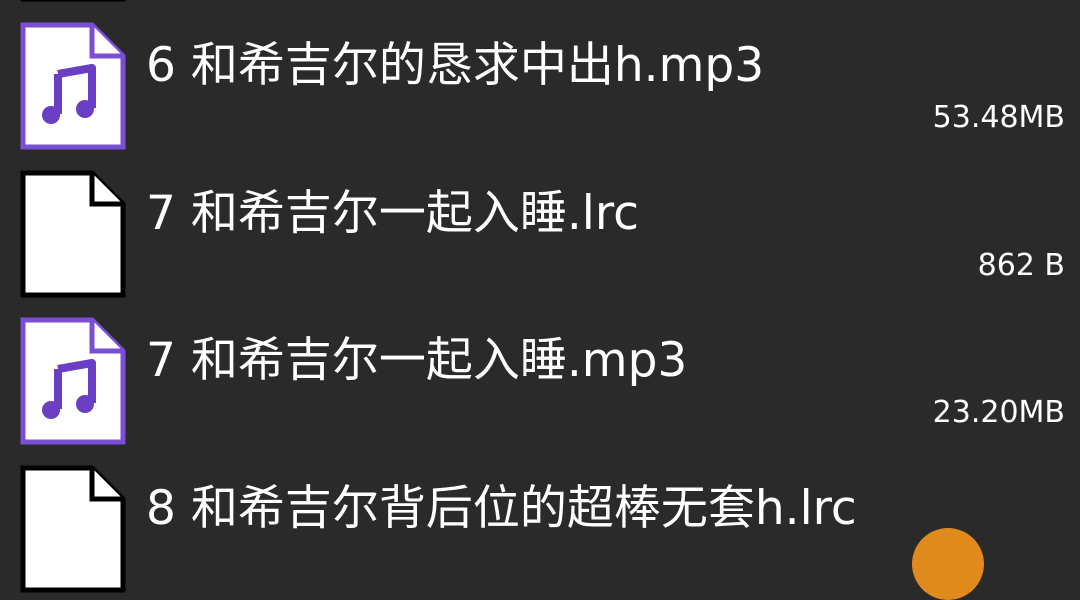 Image resolution: width=1080 pixels, height=600 pixels. What do you see at coordinates (948, 564) in the screenshot?
I see `floating-action-button` at bounding box center [948, 564].